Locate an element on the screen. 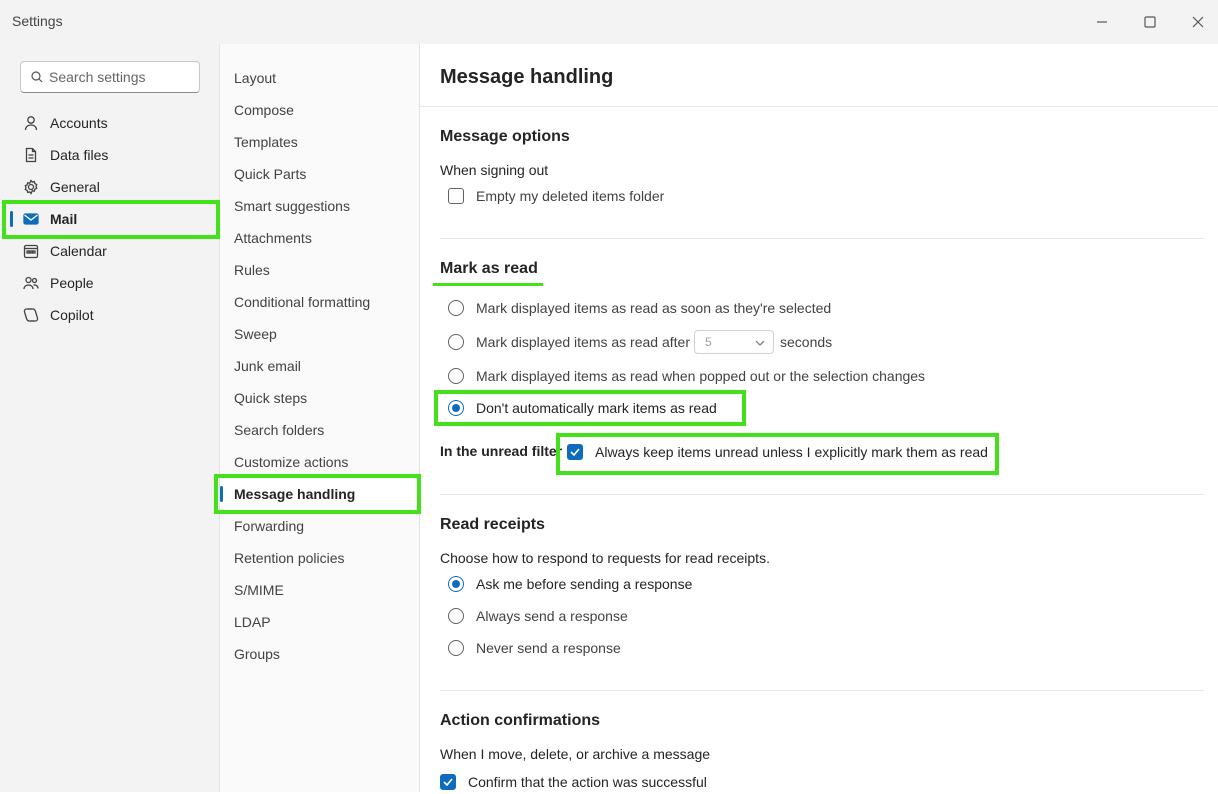 This screenshot has width=1218, height=794. subnav-item-forwarding: Forwarding is located at coordinates (319, 526).